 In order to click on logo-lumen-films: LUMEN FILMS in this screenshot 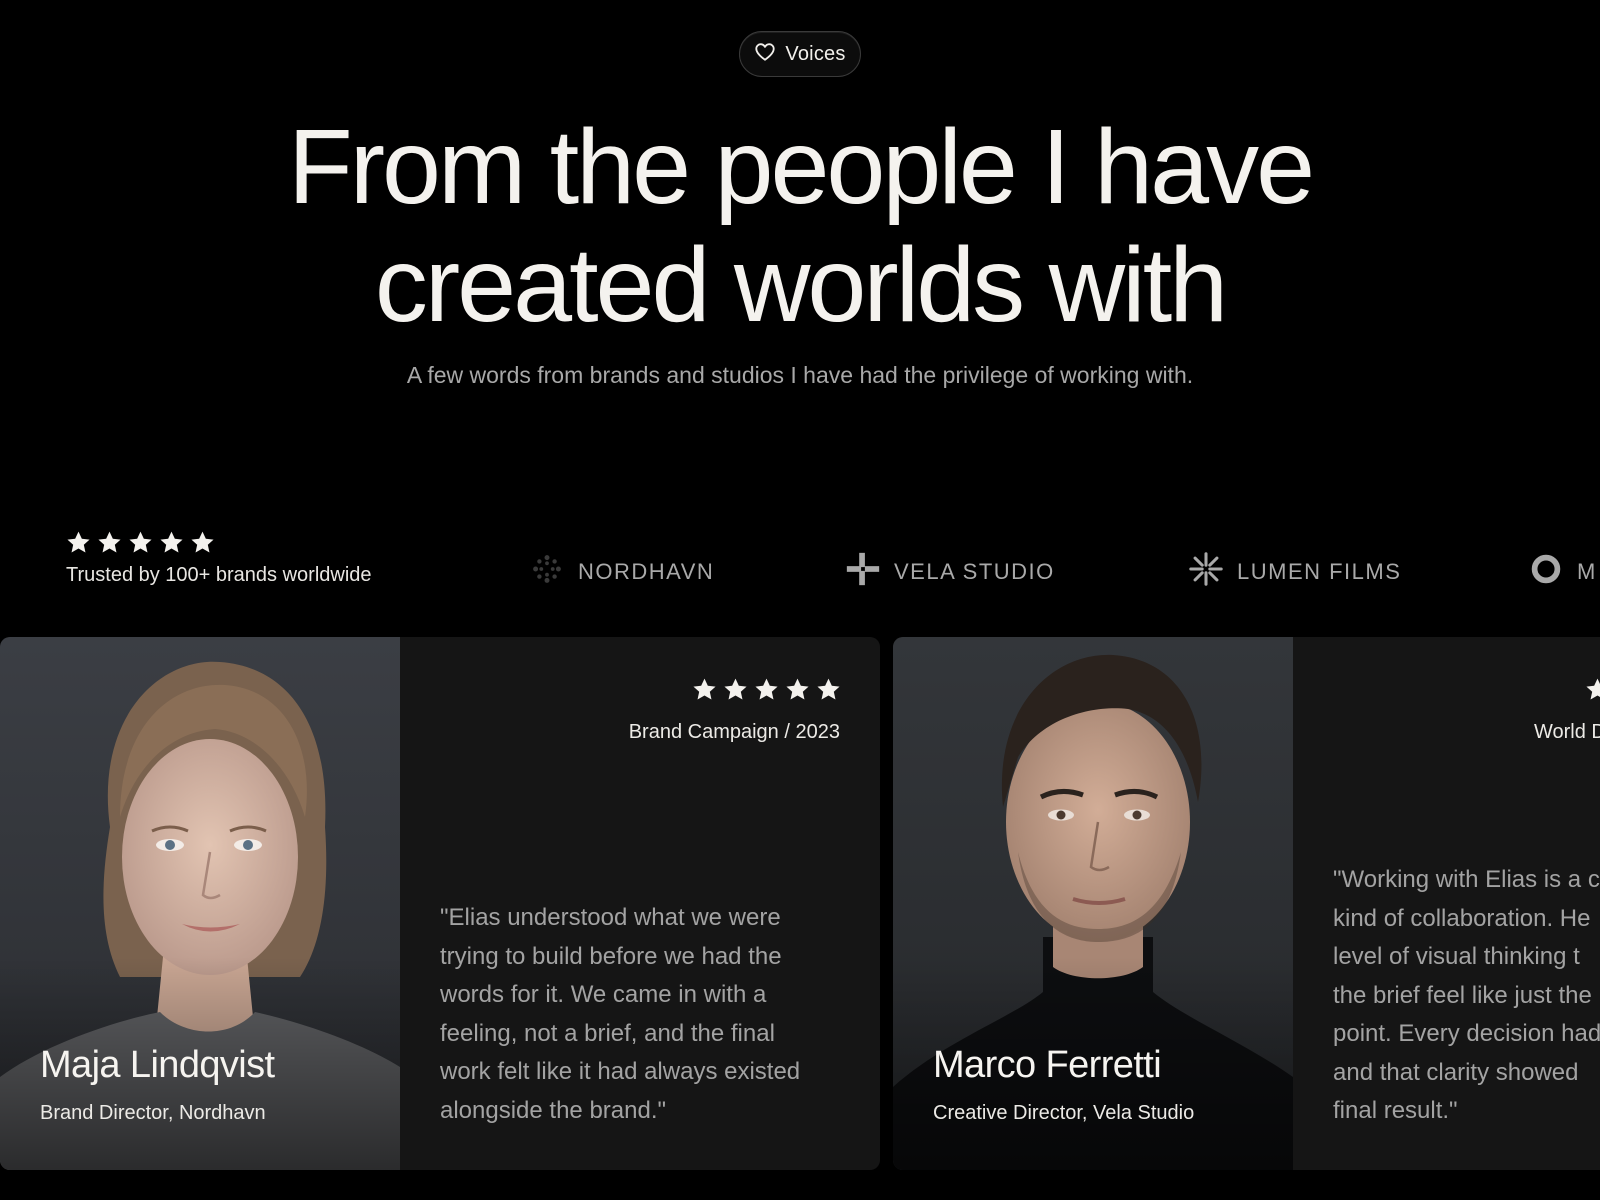, I will do `click(1294, 572)`.